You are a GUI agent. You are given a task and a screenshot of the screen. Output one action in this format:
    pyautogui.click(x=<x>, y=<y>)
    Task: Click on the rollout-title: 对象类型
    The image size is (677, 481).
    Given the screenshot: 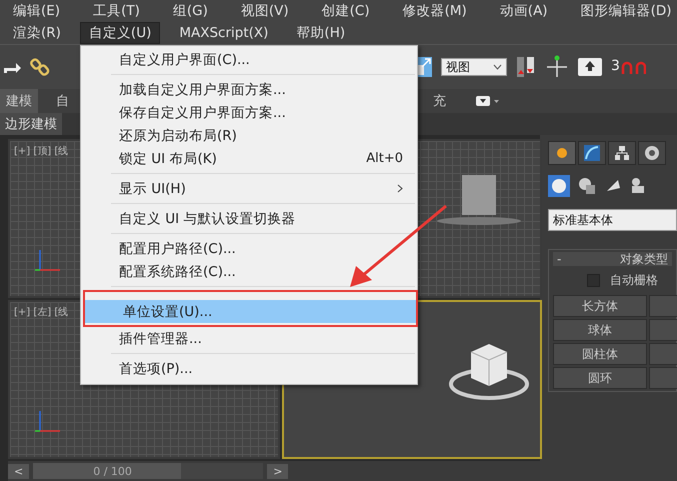 What is the action you would take?
    pyautogui.click(x=644, y=259)
    